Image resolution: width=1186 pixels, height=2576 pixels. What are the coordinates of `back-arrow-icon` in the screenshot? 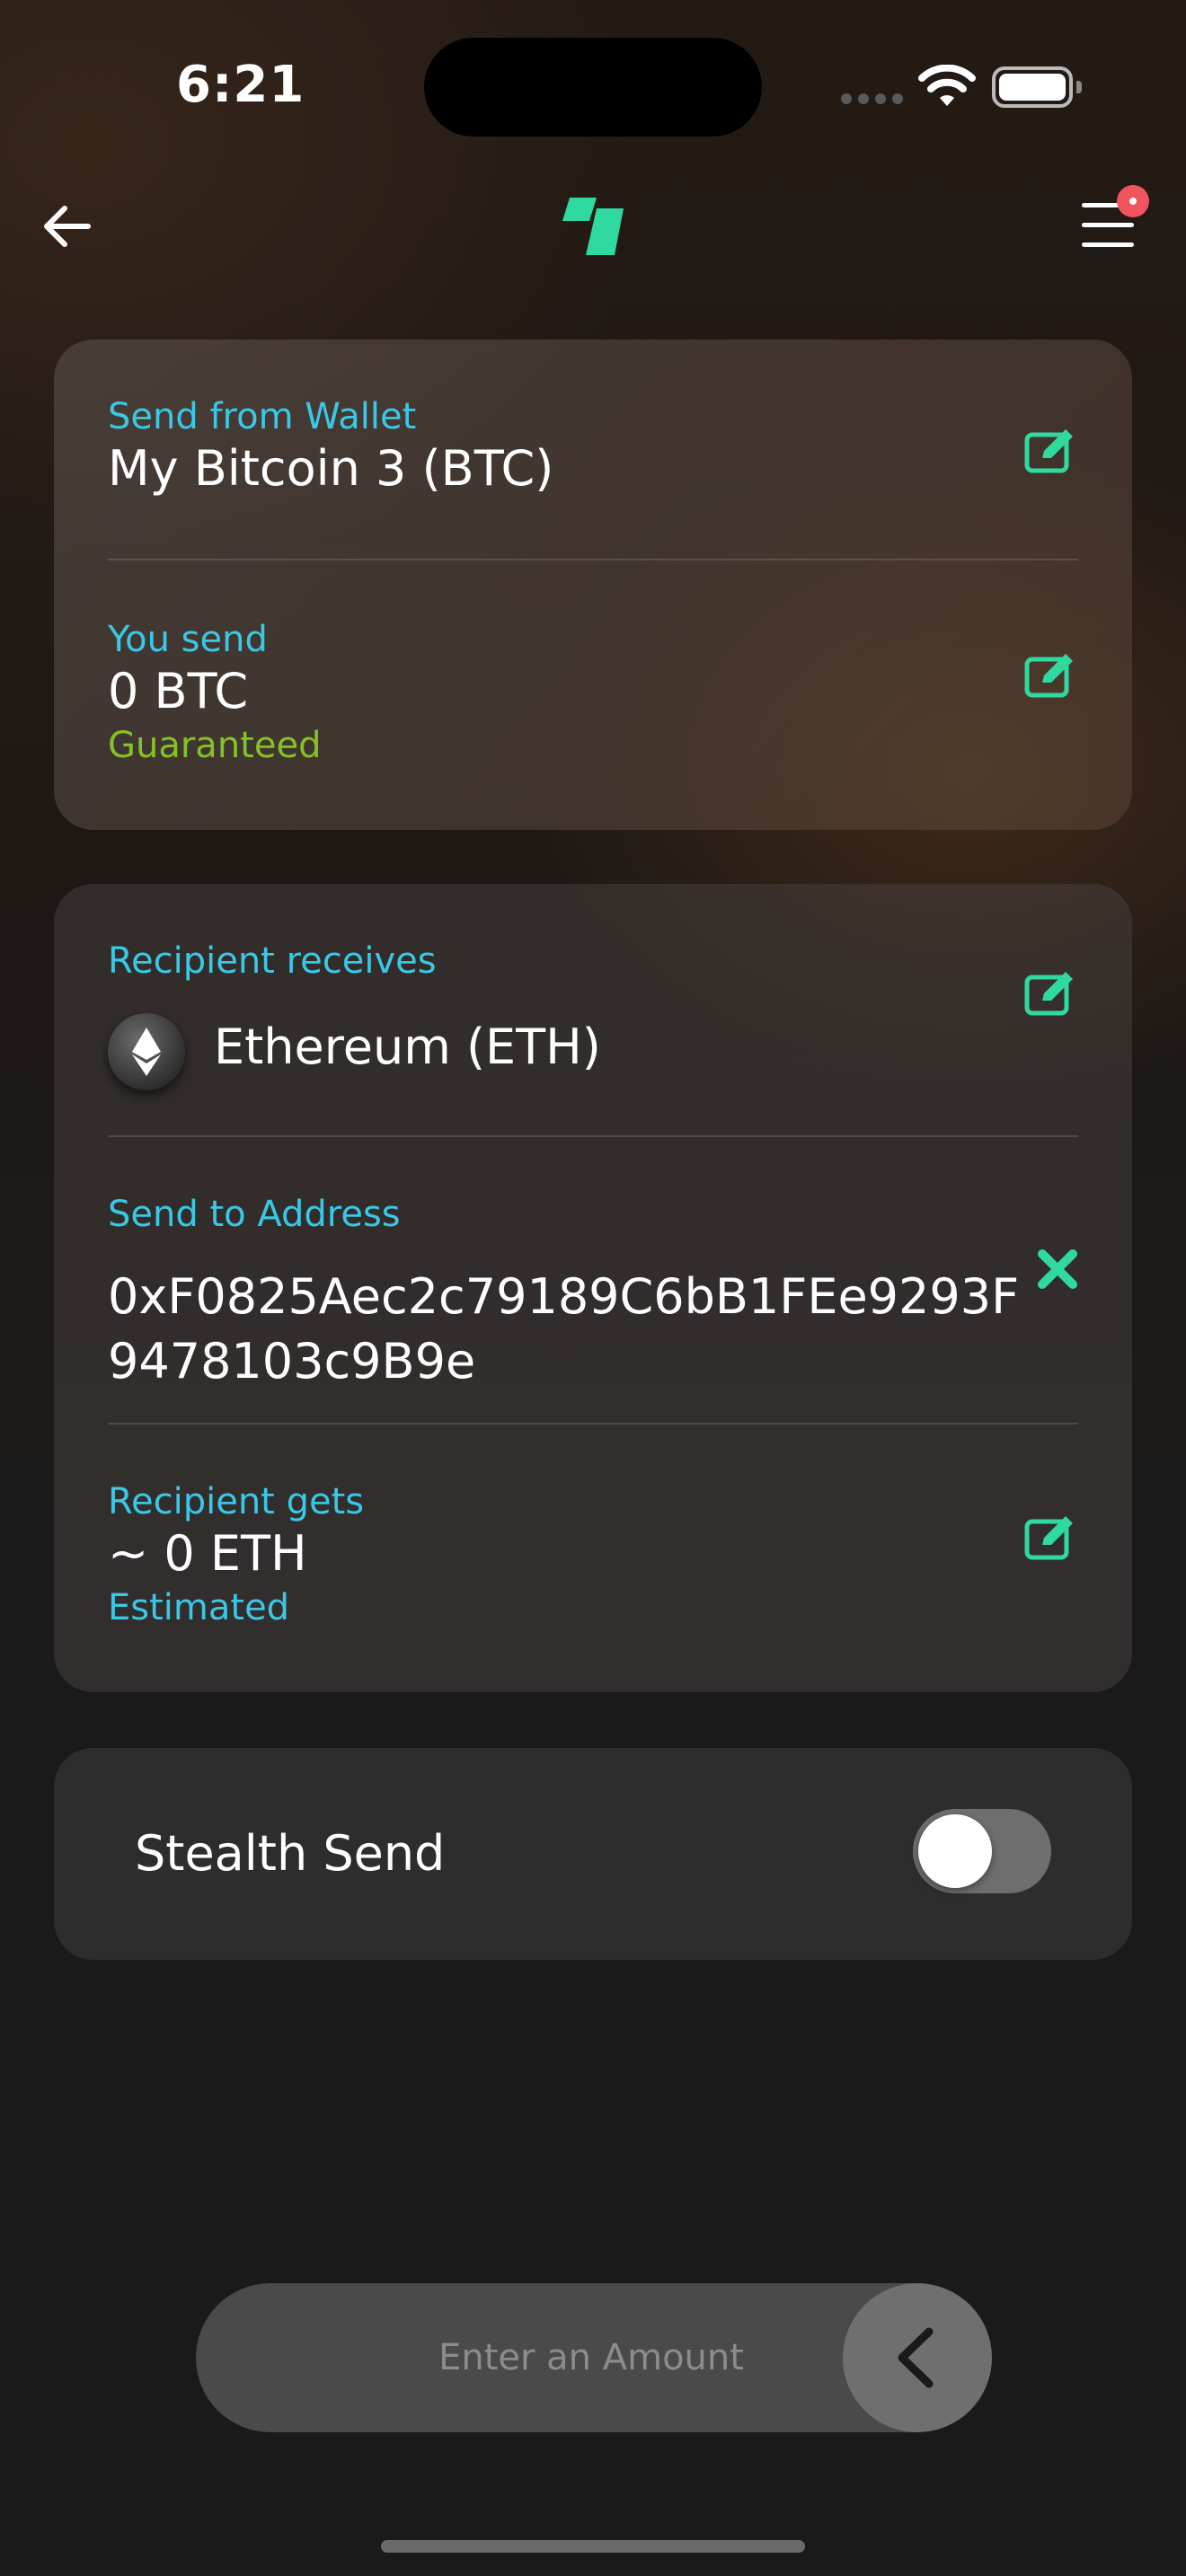 It's located at (68, 226).